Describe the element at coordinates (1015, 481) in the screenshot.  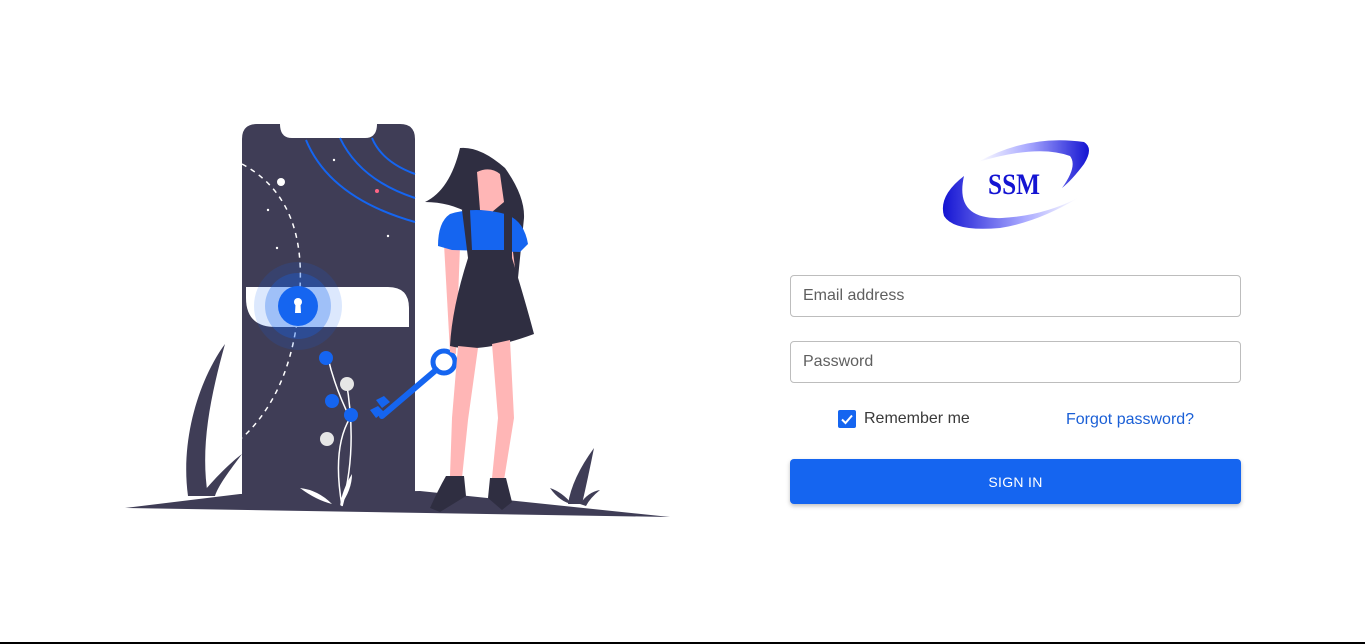
I see `sign-in-button: SIGN IN` at that location.